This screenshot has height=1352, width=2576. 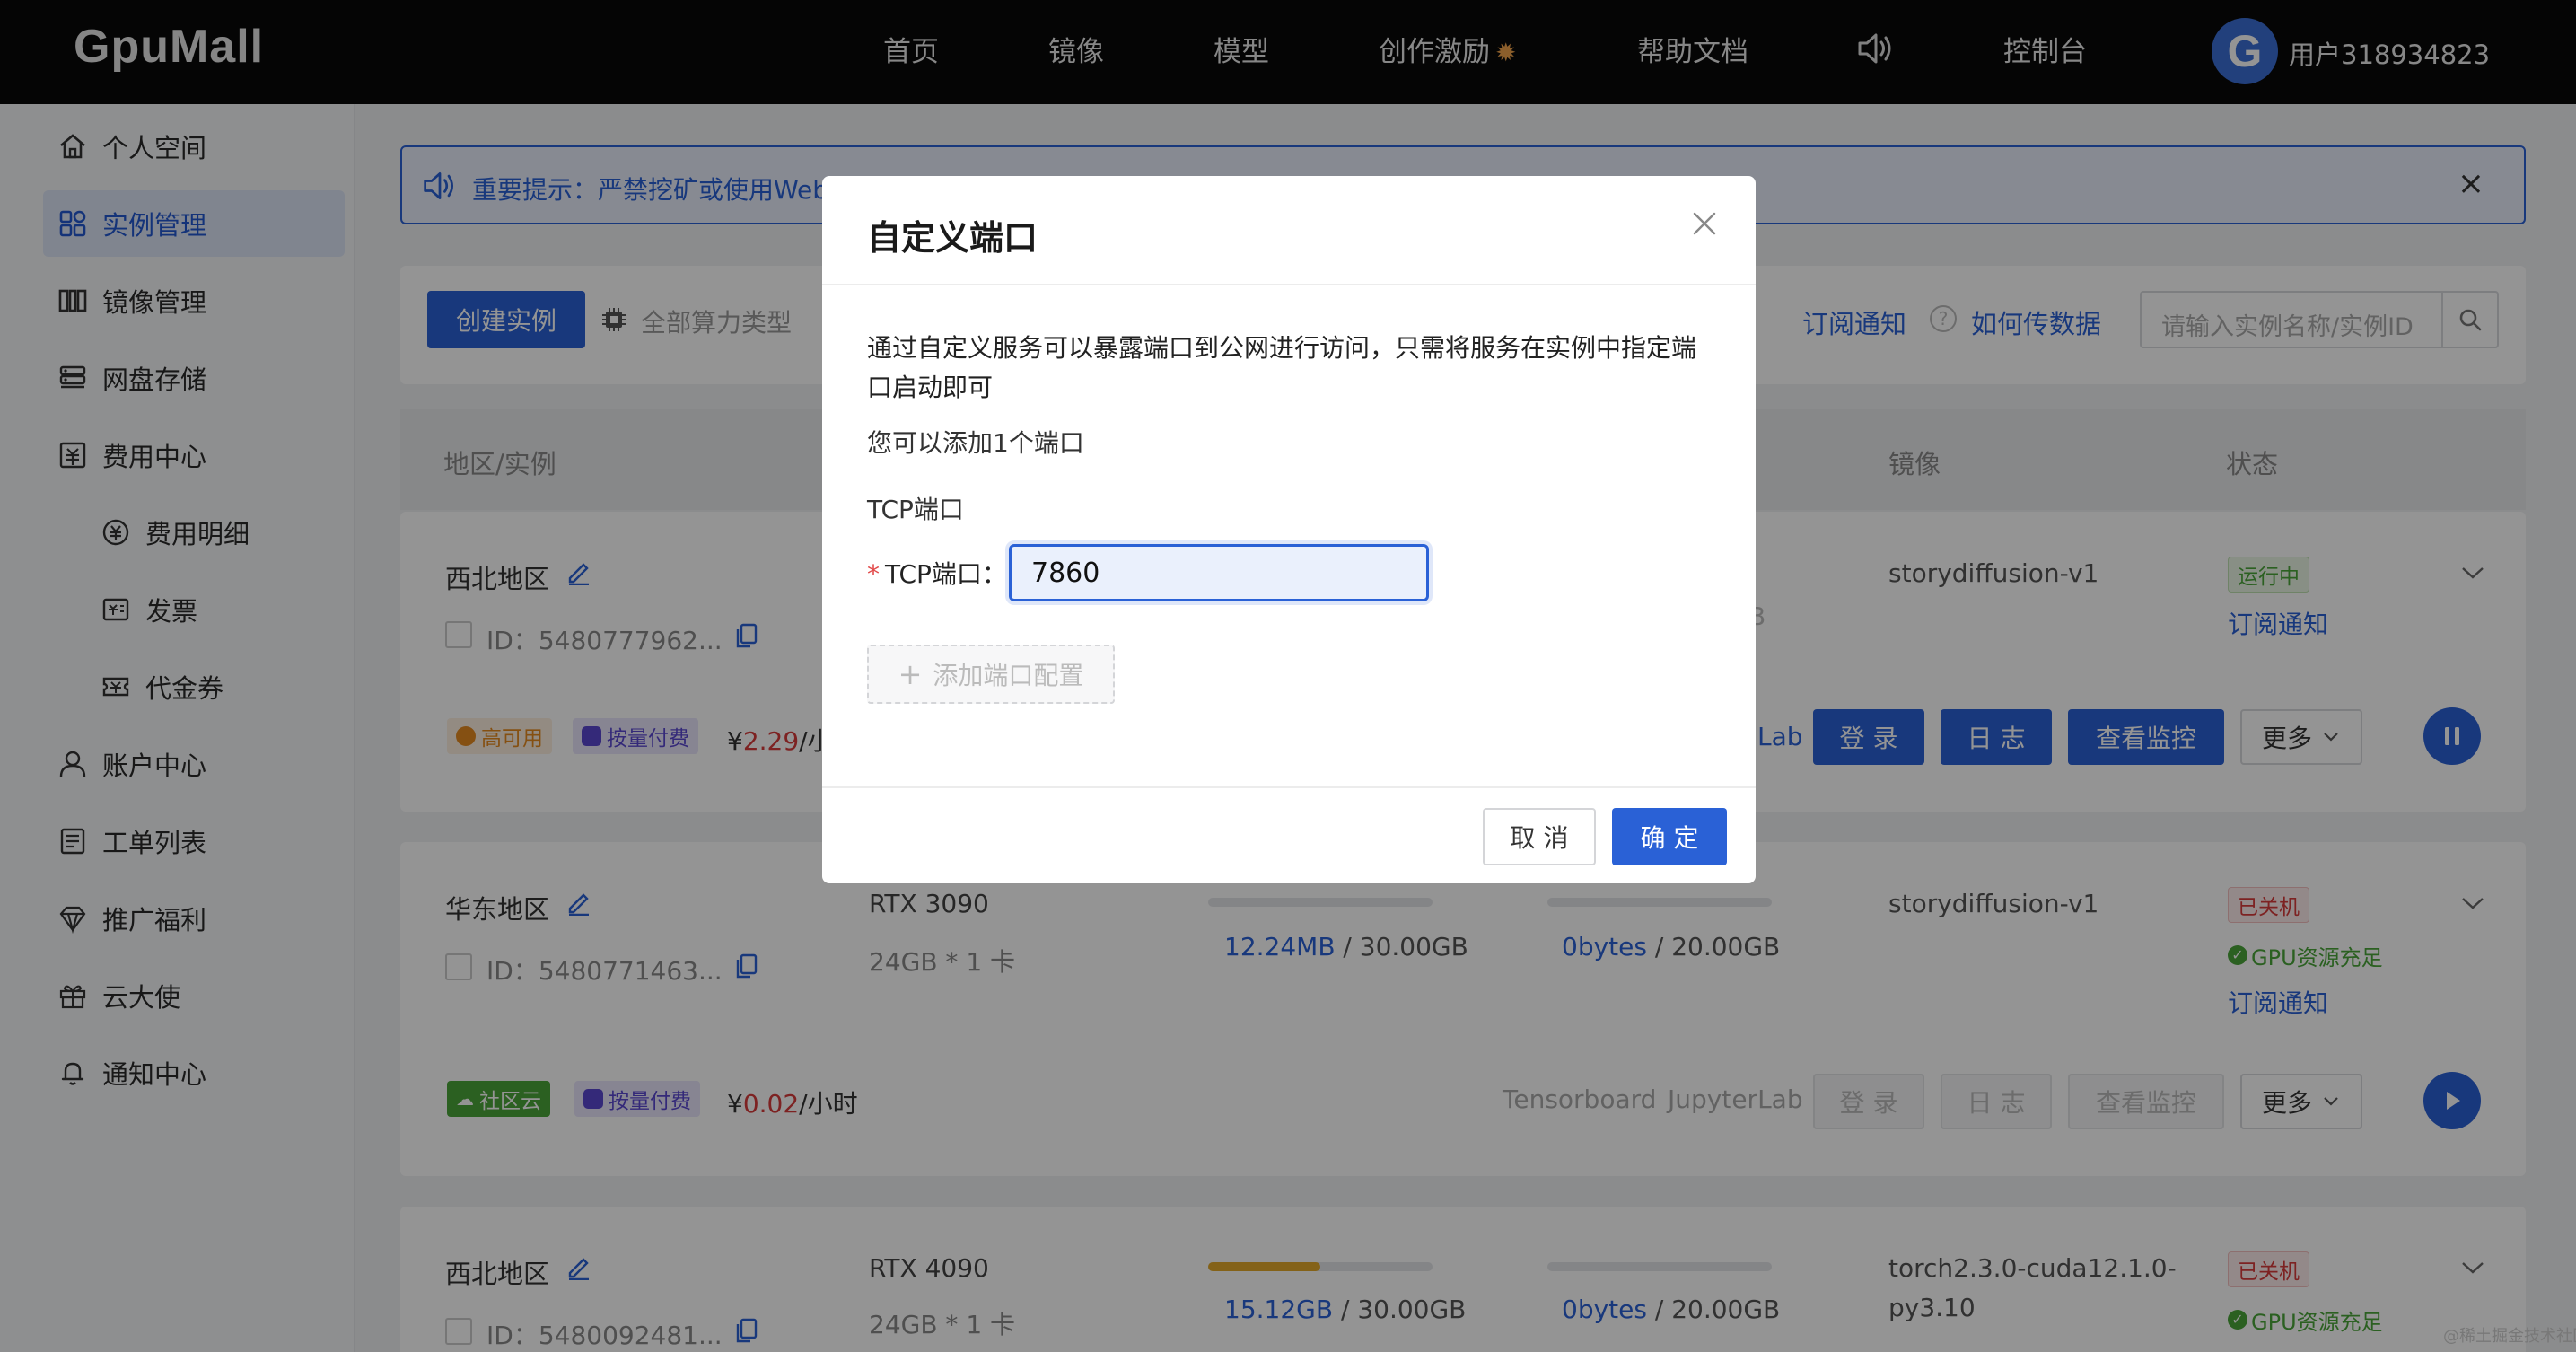 What do you see at coordinates (915, 509) in the screenshot?
I see `tcp-section-title: TCP端口` at bounding box center [915, 509].